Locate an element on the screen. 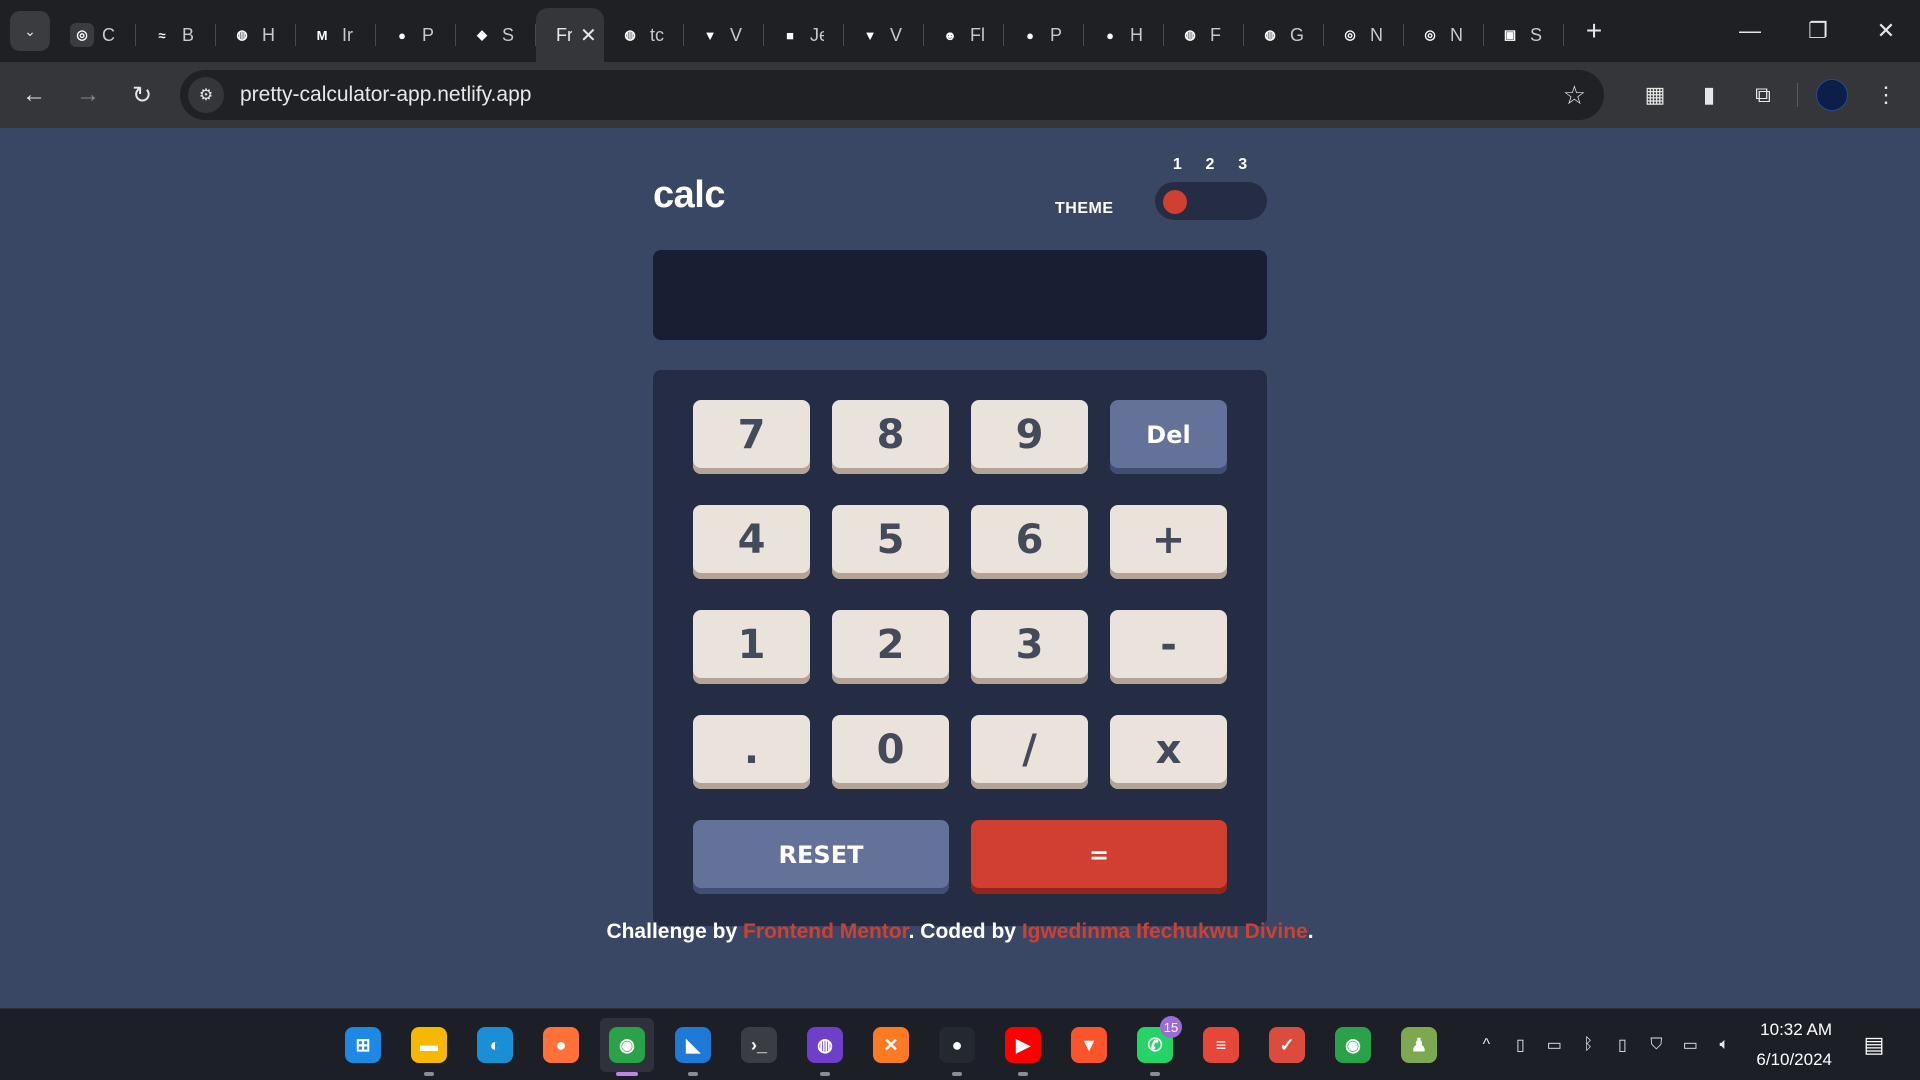  browser-tab: ◍ H is located at coordinates (256, 35).